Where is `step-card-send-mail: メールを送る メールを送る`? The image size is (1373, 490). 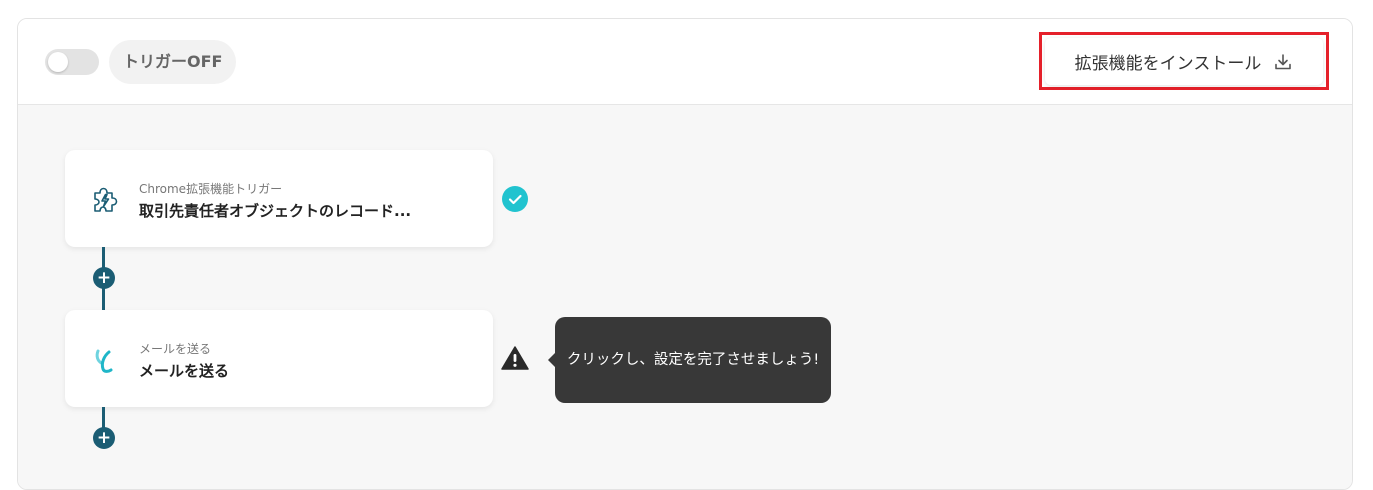
step-card-send-mail: メールを送る メールを送る is located at coordinates (279, 358).